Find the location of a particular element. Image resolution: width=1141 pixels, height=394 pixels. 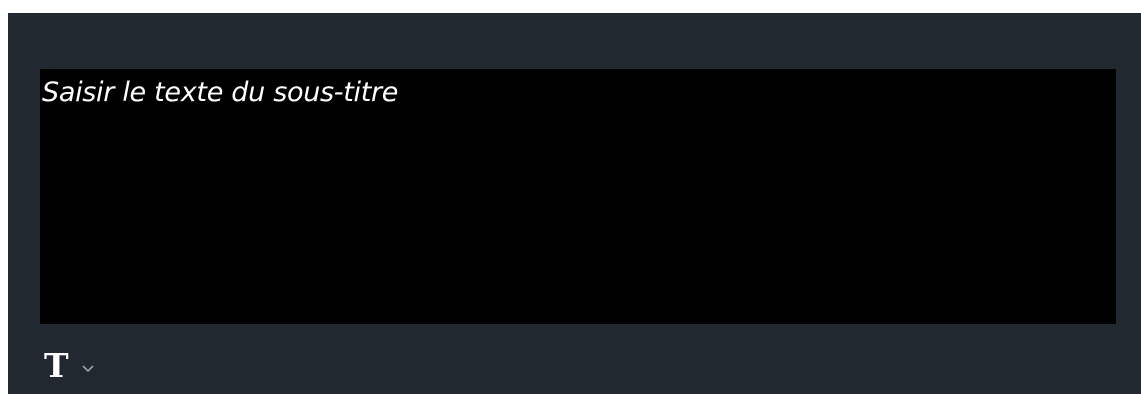

chevron-down-icon is located at coordinates (87, 369).